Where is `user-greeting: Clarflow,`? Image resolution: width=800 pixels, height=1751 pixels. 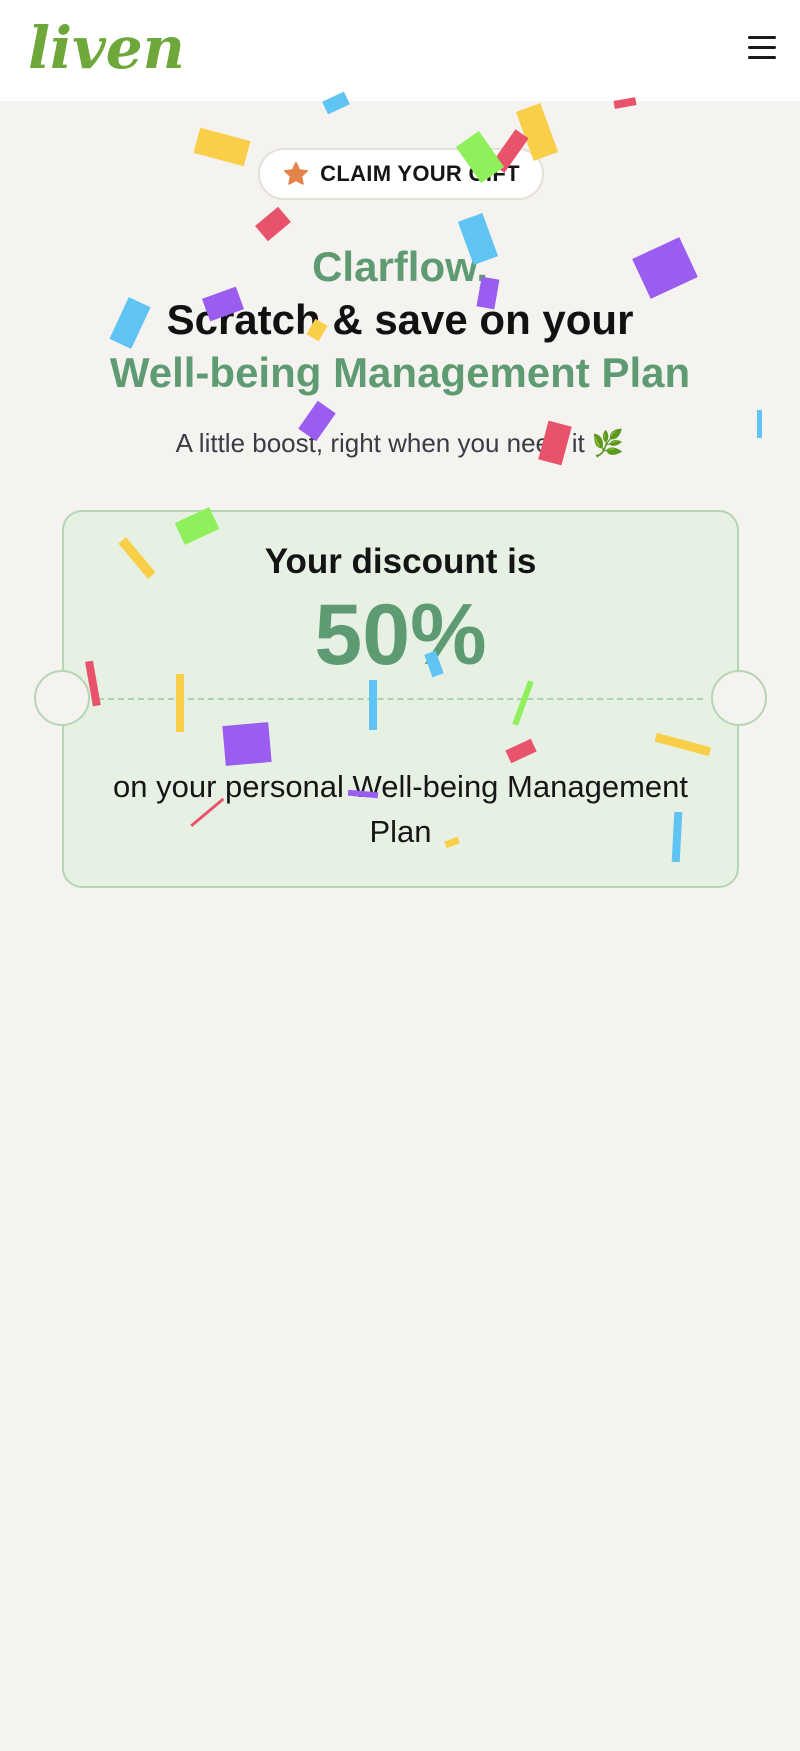
user-greeting: Clarflow, is located at coordinates (400, 266).